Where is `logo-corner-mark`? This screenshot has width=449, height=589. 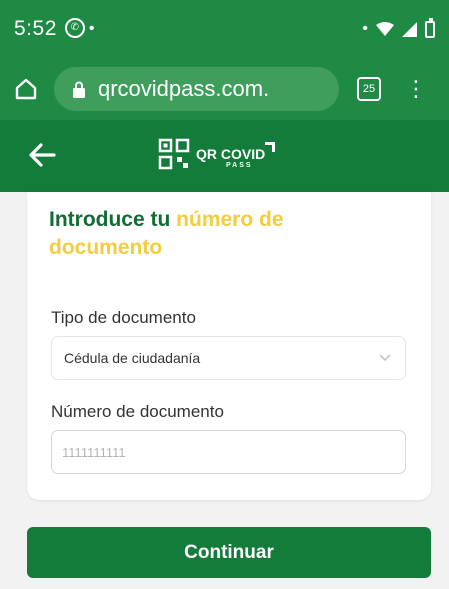 logo-corner-mark is located at coordinates (270, 147).